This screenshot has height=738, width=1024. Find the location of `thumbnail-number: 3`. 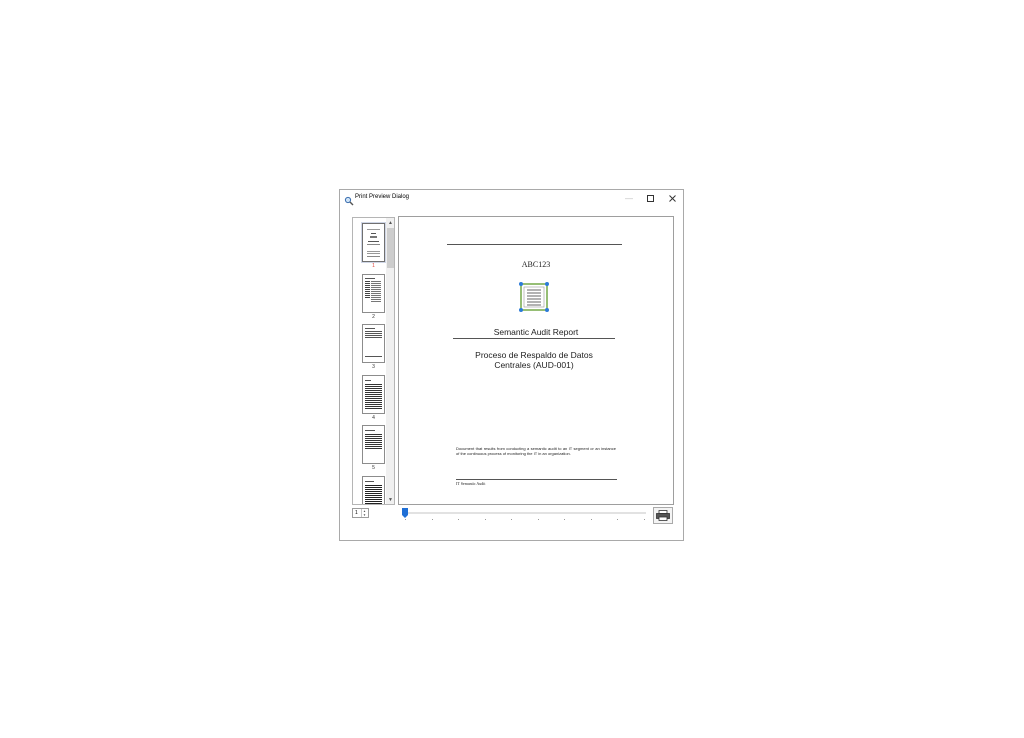

thumbnail-number: 3 is located at coordinates (373, 367).